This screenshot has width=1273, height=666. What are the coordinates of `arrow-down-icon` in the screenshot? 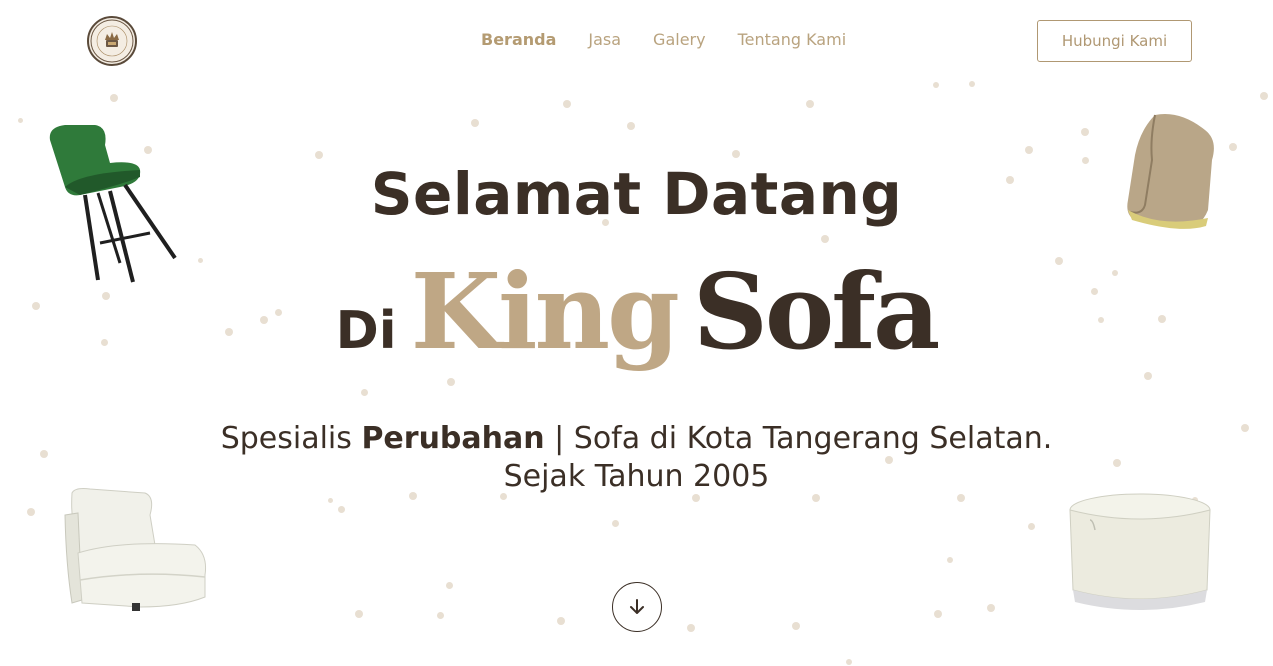 It's located at (637, 606).